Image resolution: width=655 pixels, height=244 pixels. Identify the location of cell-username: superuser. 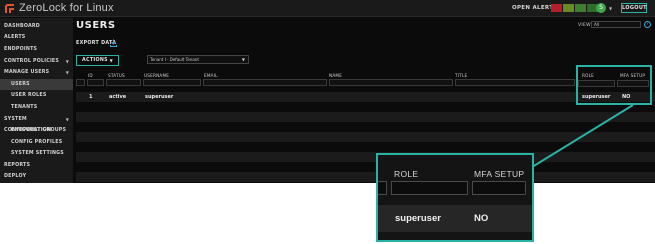
(159, 97).